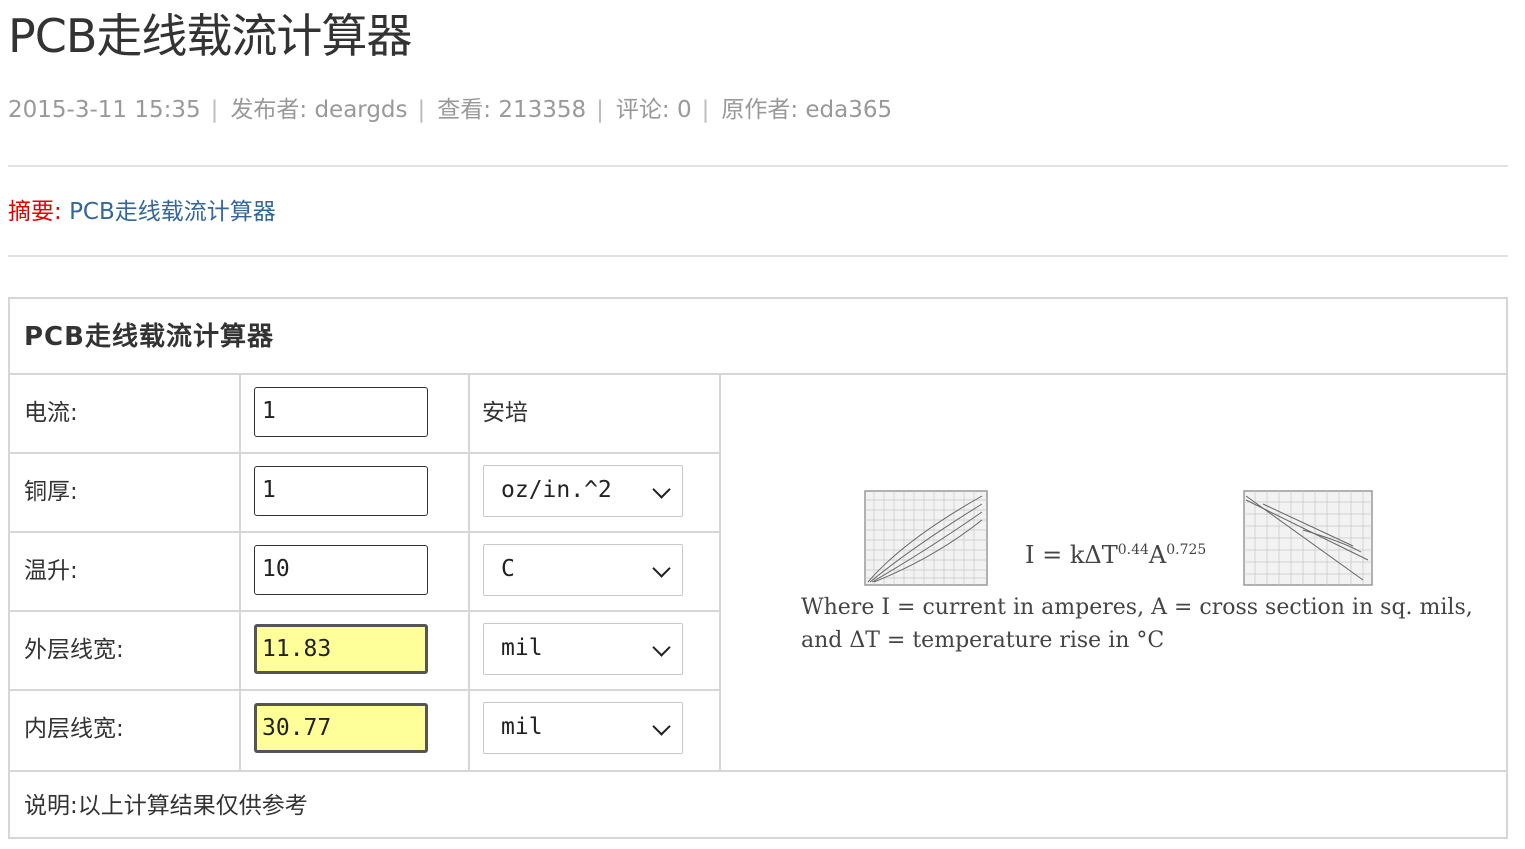  Describe the element at coordinates (505, 413) in the screenshot. I see `current-unit: 安培` at that location.